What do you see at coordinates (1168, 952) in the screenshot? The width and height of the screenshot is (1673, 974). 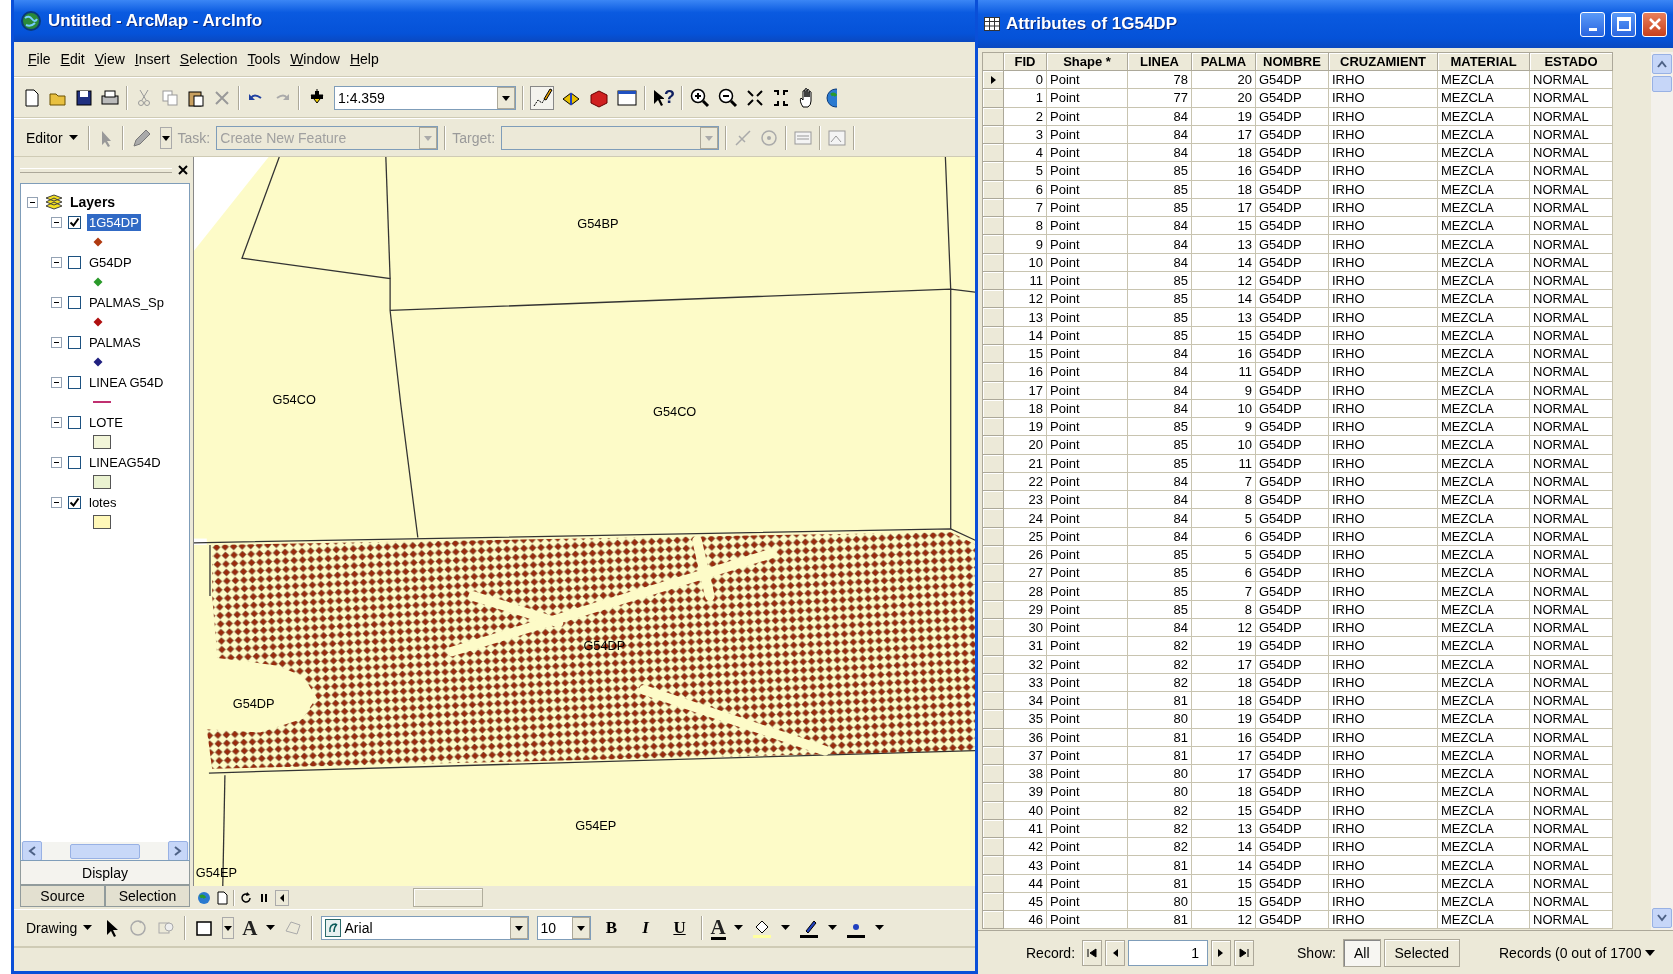 I see `record-field: 1` at bounding box center [1168, 952].